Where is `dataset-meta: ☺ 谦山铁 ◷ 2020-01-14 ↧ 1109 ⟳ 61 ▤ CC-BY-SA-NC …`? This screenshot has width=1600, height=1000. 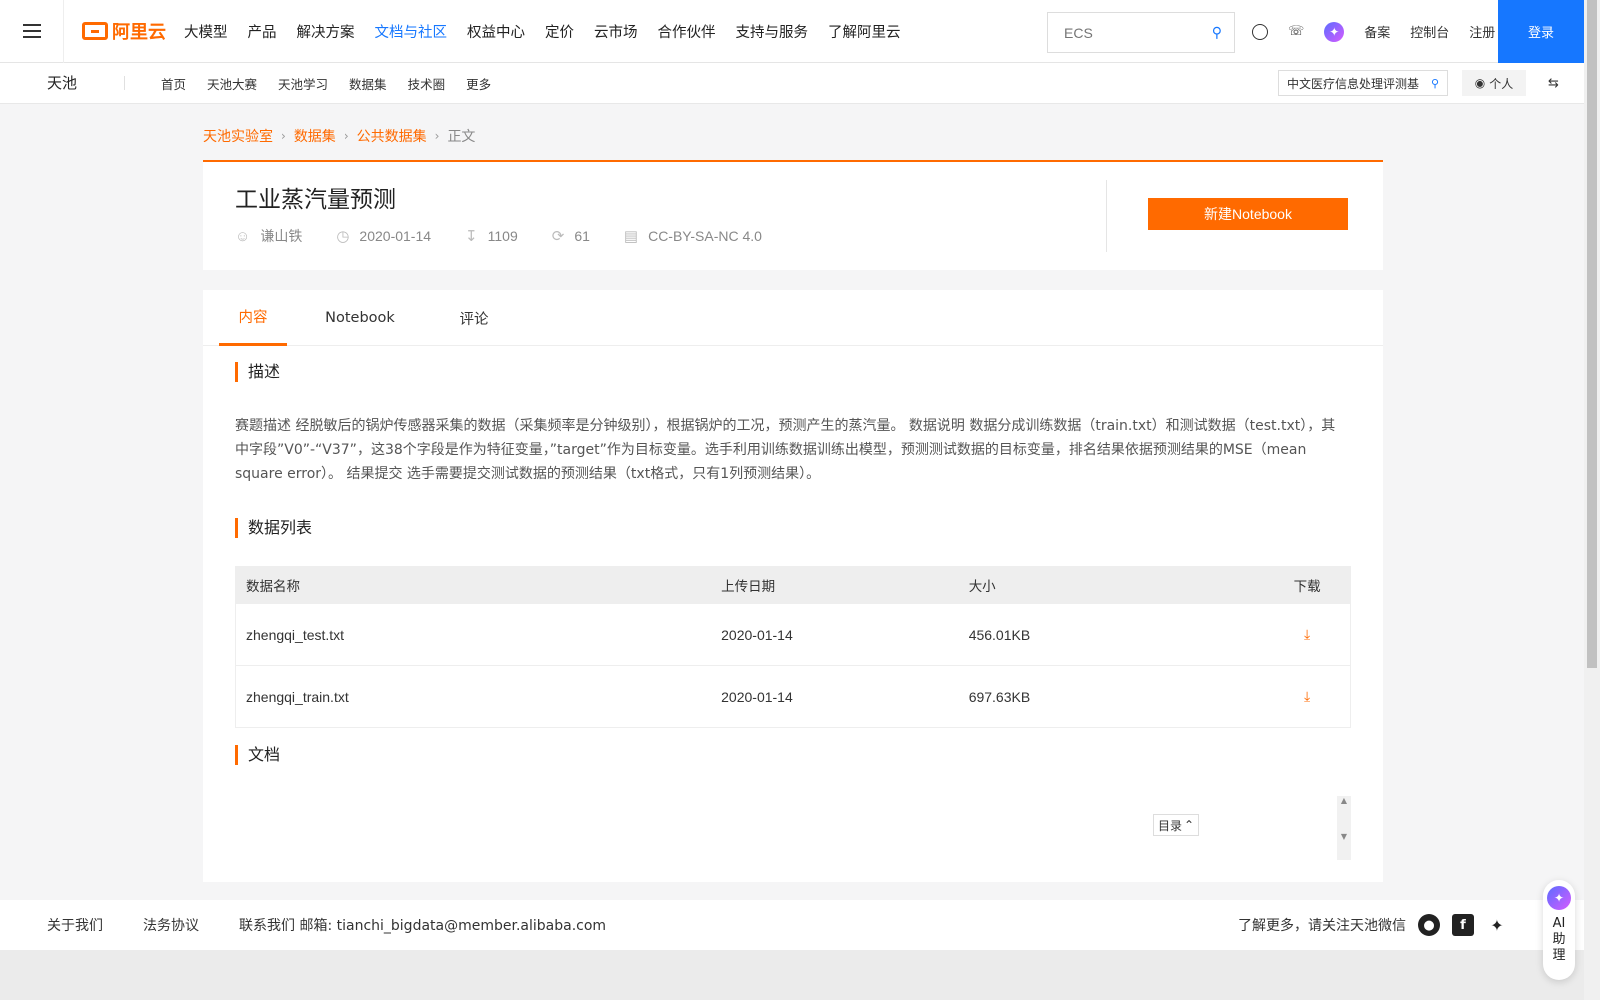
dataset-meta: ☺ 谦山铁 ◷ 2020-01-14 ↧ 1109 ⟳ 61 ▤ CC-BY-SA-NC … is located at coordinates (498, 236).